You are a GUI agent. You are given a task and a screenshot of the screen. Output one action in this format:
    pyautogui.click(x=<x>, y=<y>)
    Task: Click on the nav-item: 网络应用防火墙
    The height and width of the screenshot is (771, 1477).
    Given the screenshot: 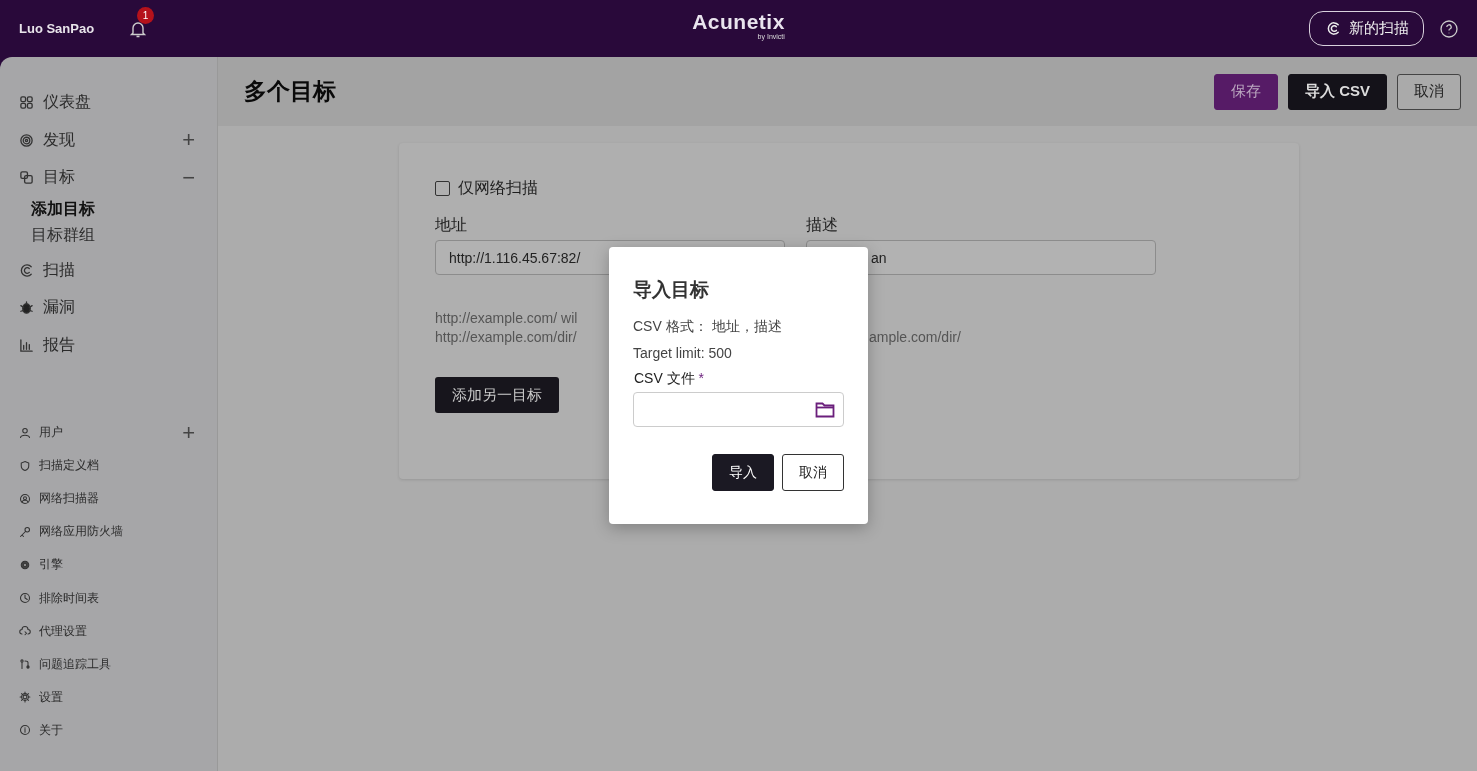 What is the action you would take?
    pyautogui.click(x=81, y=532)
    